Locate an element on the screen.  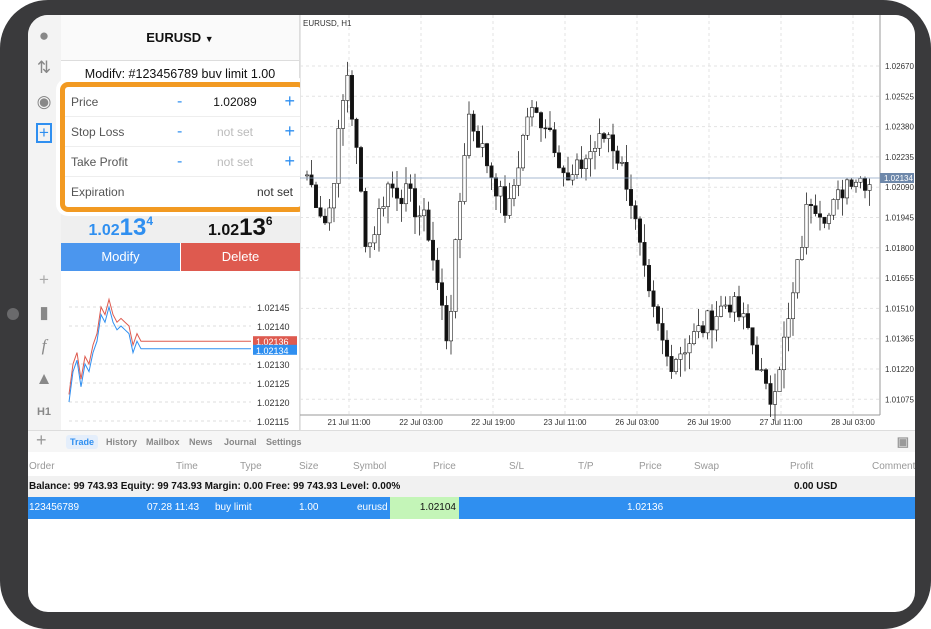
x-tick-label: 28 Jul 03:00 is located at coordinates (853, 422).